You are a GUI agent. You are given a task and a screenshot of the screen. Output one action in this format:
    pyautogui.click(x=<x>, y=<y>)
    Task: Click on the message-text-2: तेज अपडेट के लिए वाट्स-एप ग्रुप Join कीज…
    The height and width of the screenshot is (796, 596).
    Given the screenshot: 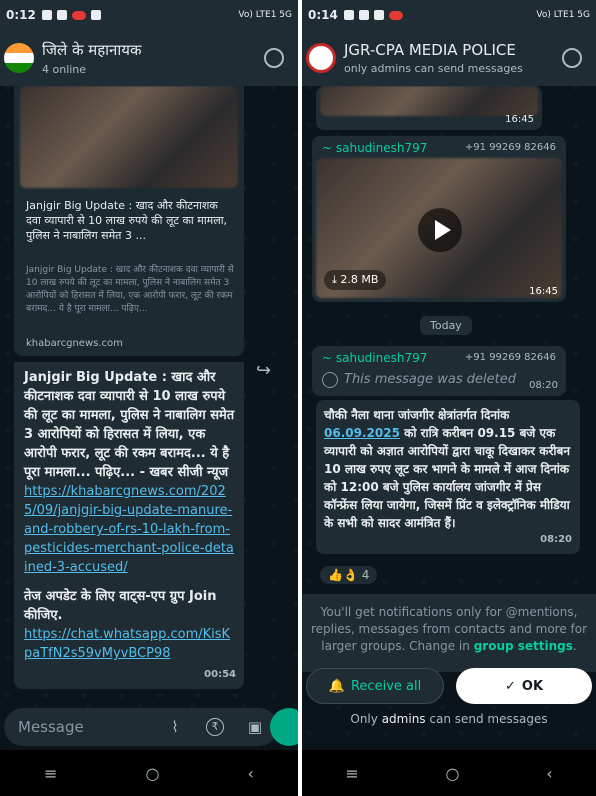 What is the action you would take?
    pyautogui.click(x=120, y=606)
    